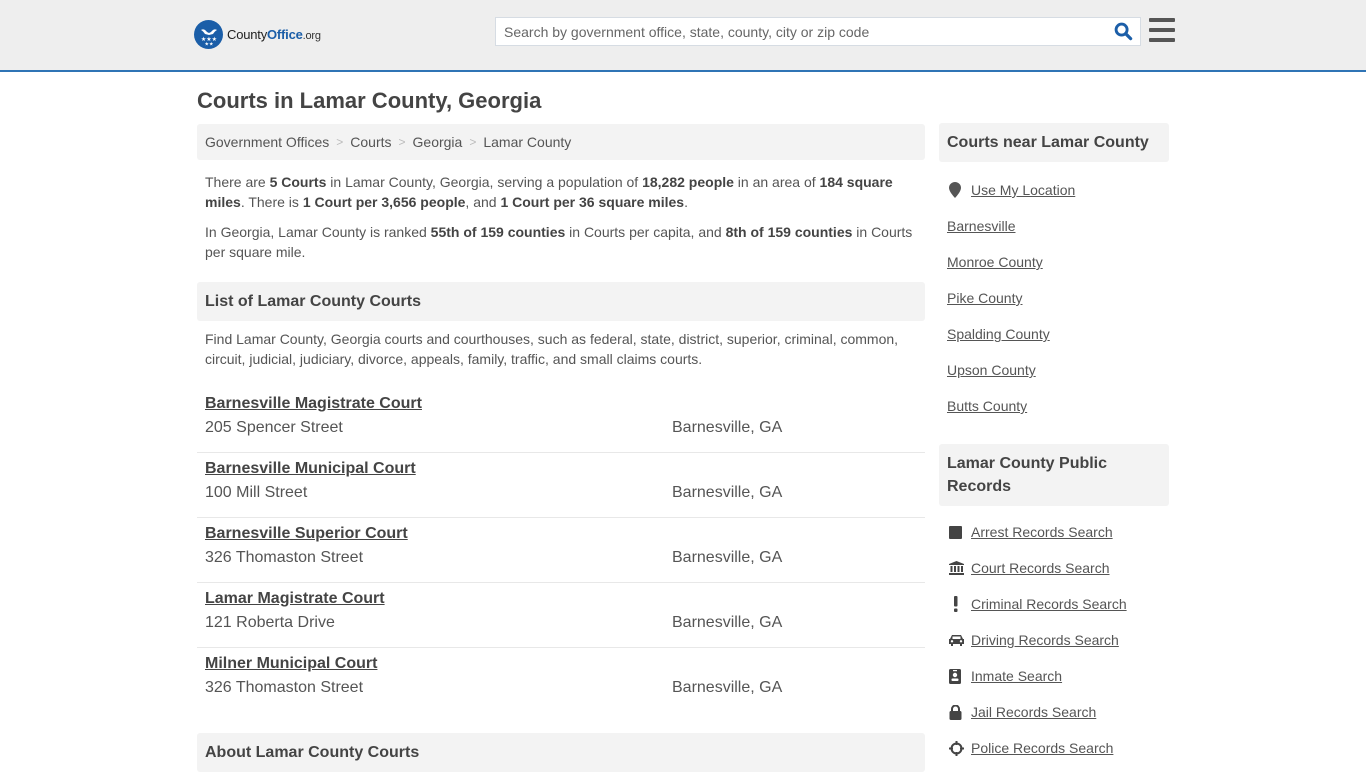 This screenshot has width=1366, height=772. Describe the element at coordinates (959, 640) in the screenshot. I see `car-icon` at that location.